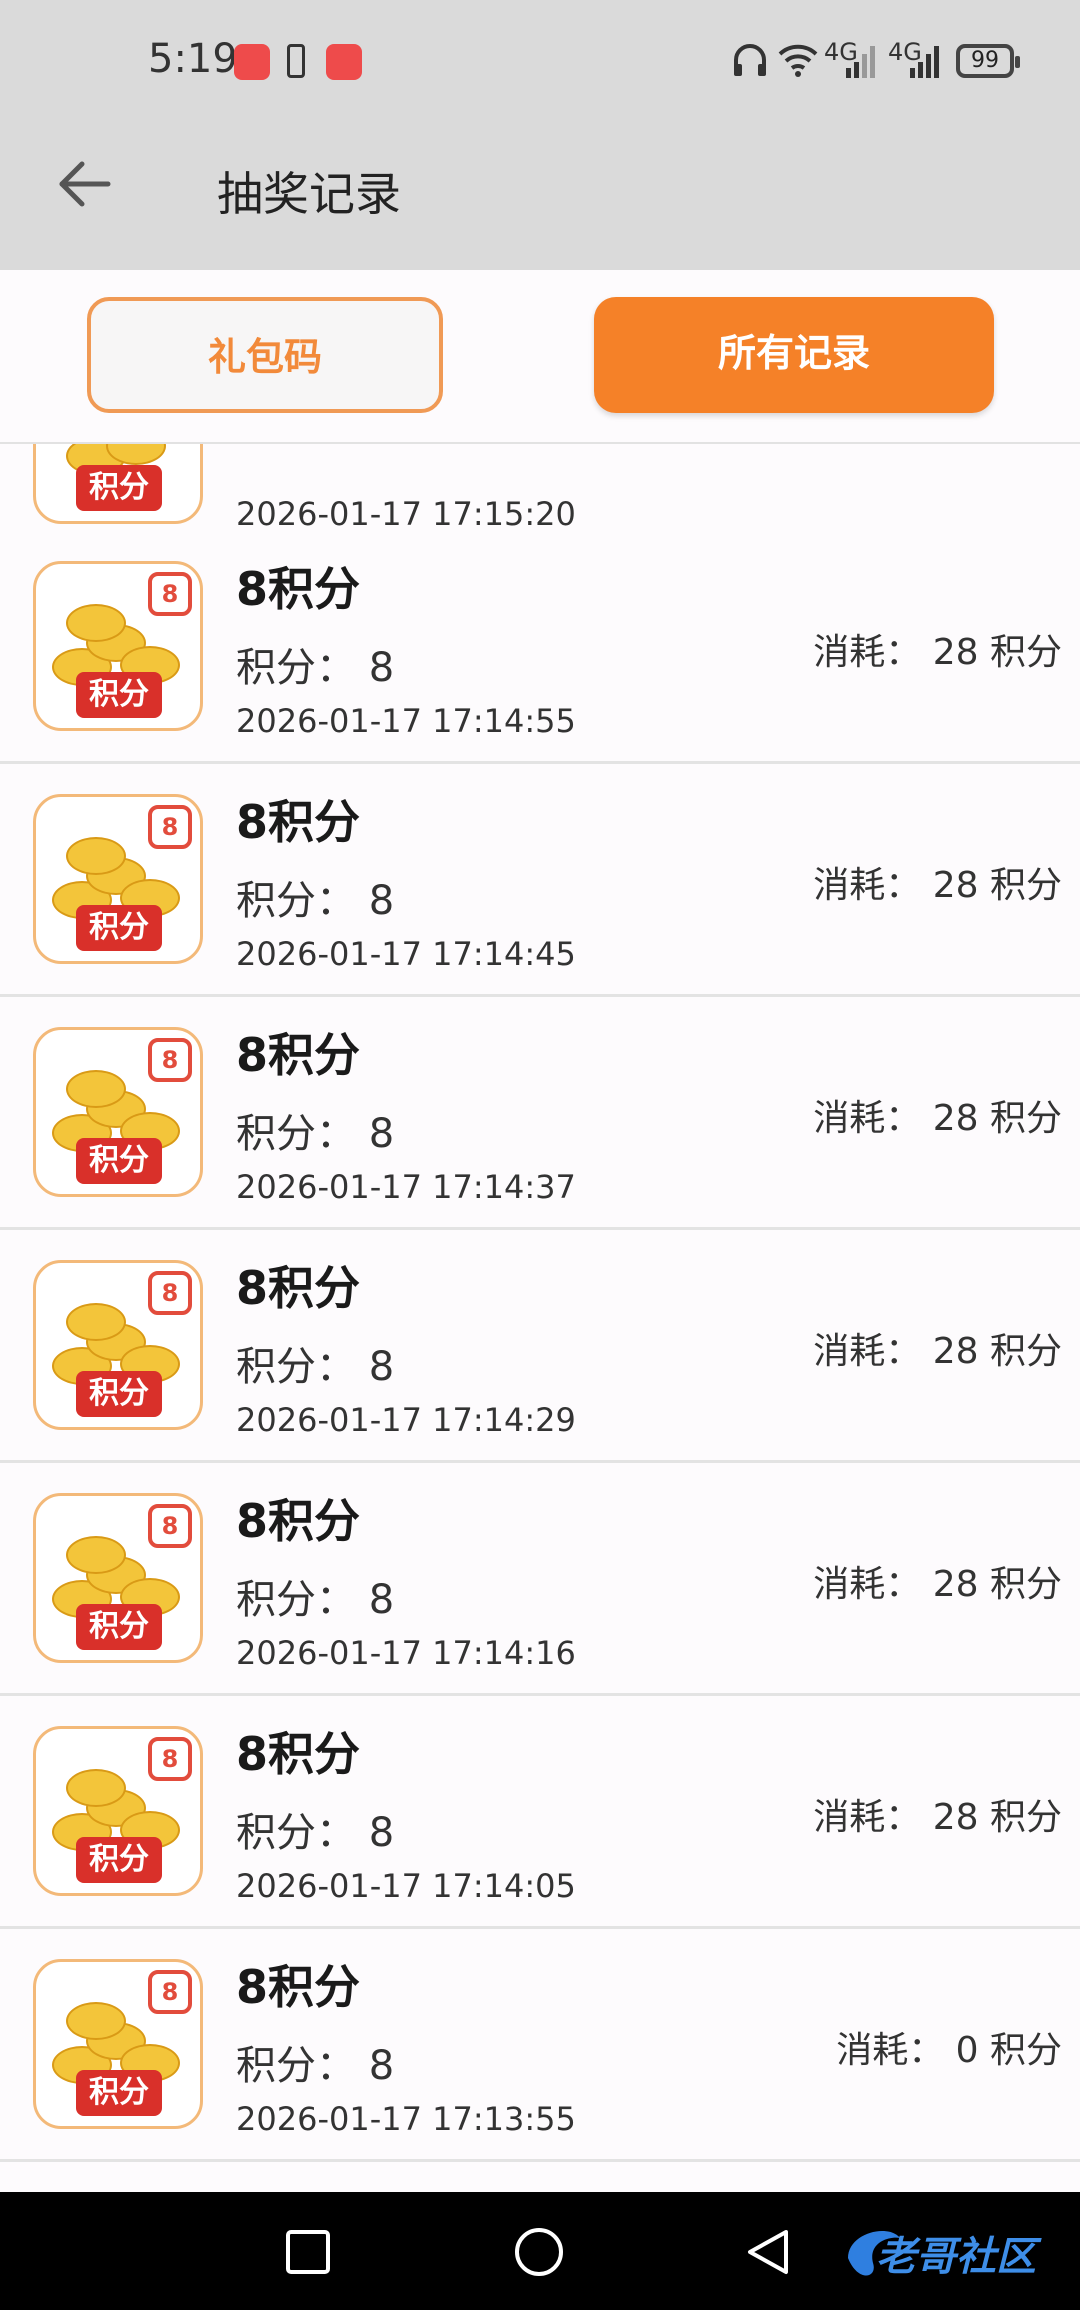 Image resolution: width=1080 pixels, height=2310 pixels. Describe the element at coordinates (406, 1886) in the screenshot. I see `record-time: 2026-01-17 17:14:05` at that location.